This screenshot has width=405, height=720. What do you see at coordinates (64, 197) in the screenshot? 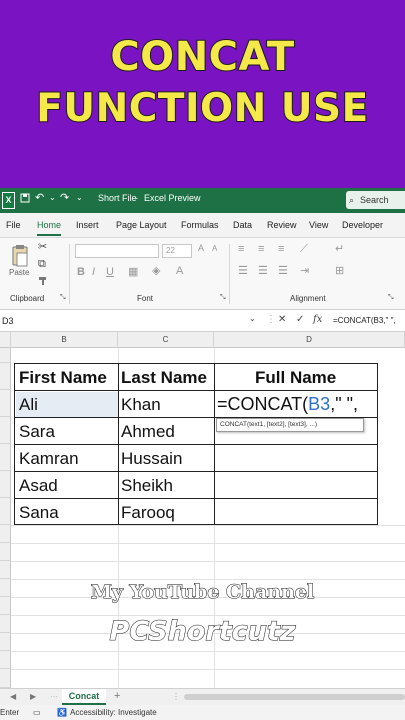
I see `redo-icon: ↷` at bounding box center [64, 197].